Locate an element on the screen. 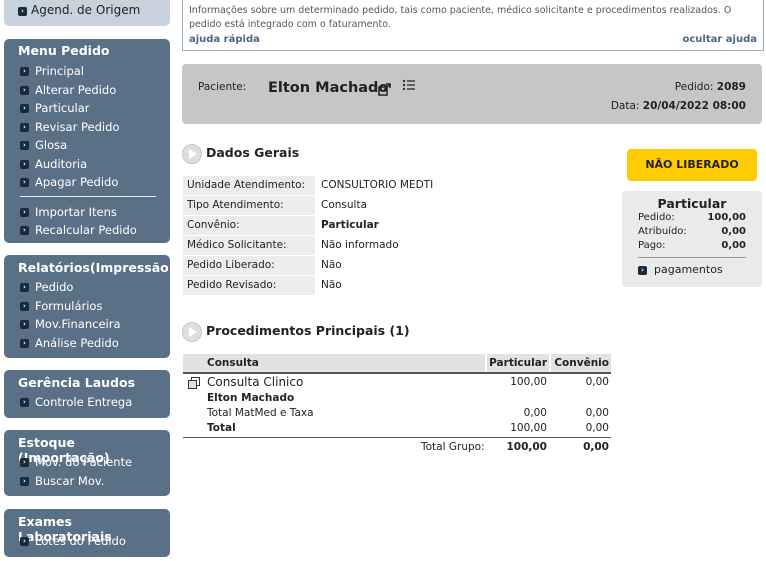  sidebar-item-formularios: › Formulários is located at coordinates (87, 306).